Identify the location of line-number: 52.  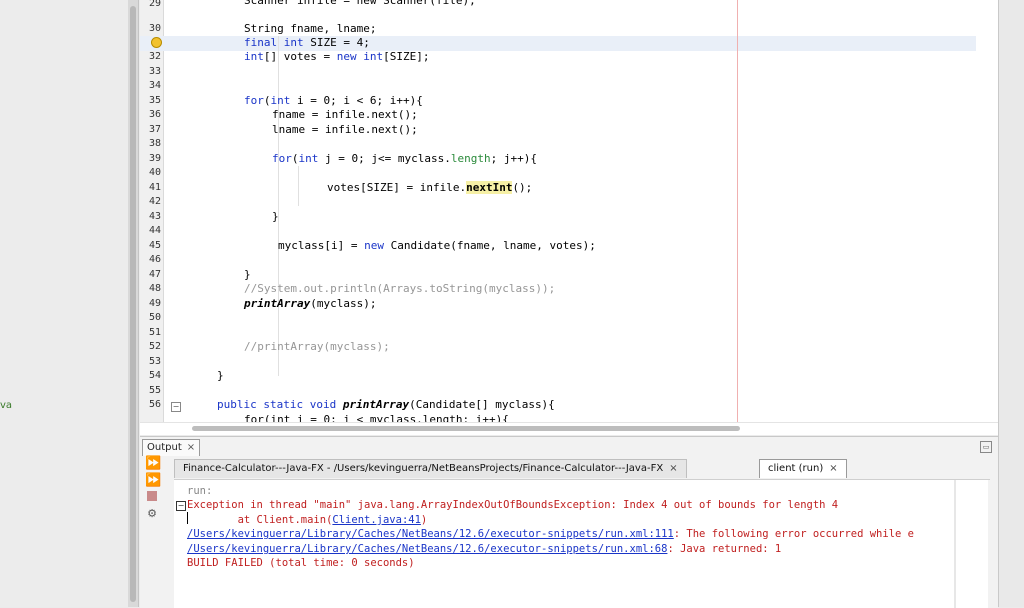
(154, 346).